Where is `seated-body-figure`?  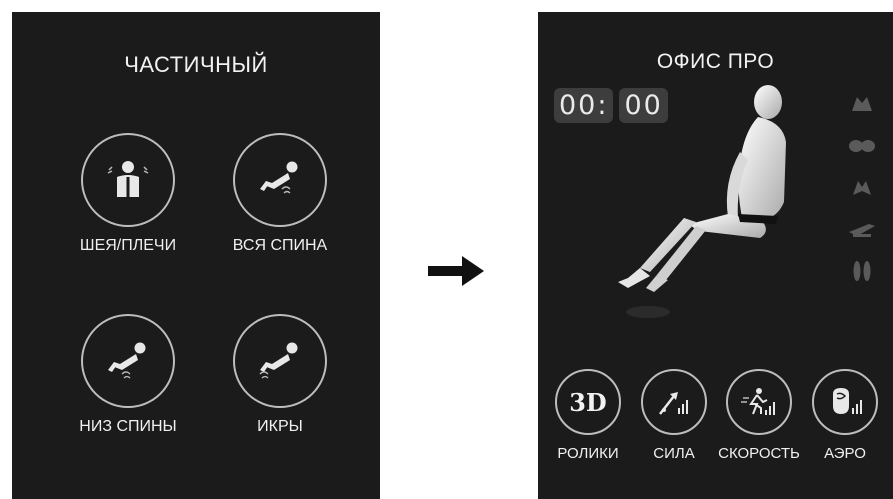
seated-body-figure is located at coordinates (702, 201).